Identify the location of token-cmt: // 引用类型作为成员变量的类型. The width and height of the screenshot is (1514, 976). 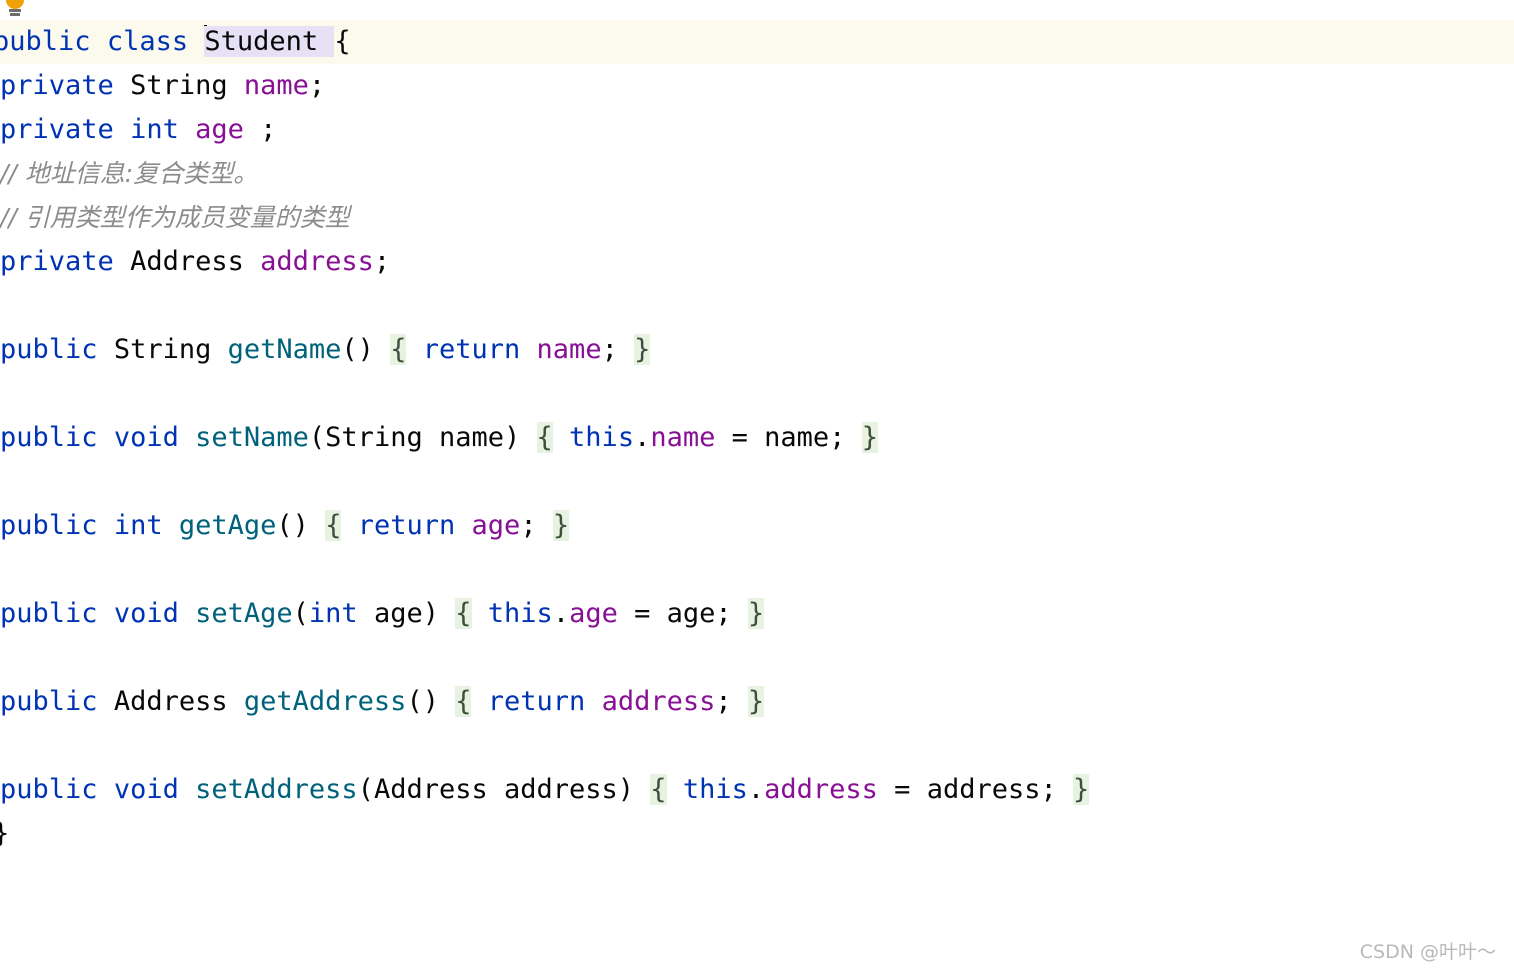
(175, 217).